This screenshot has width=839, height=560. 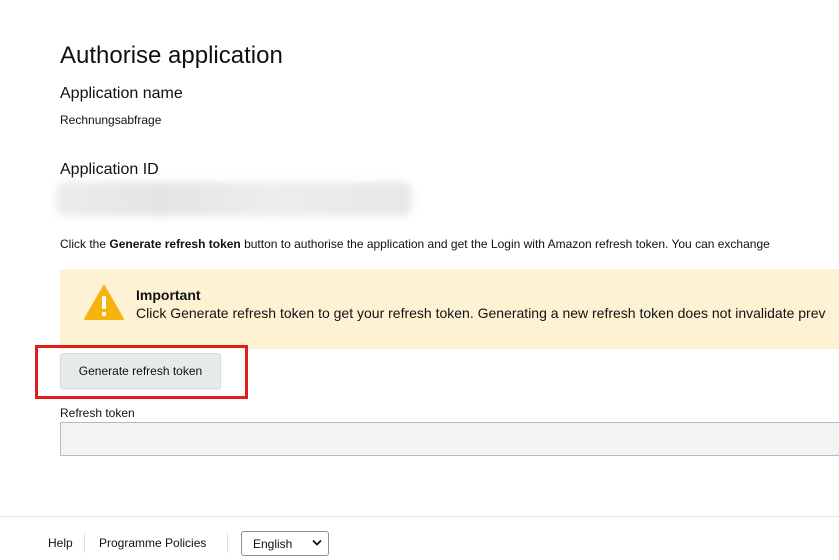 I want to click on language-selected-value: English, so click(x=273, y=544).